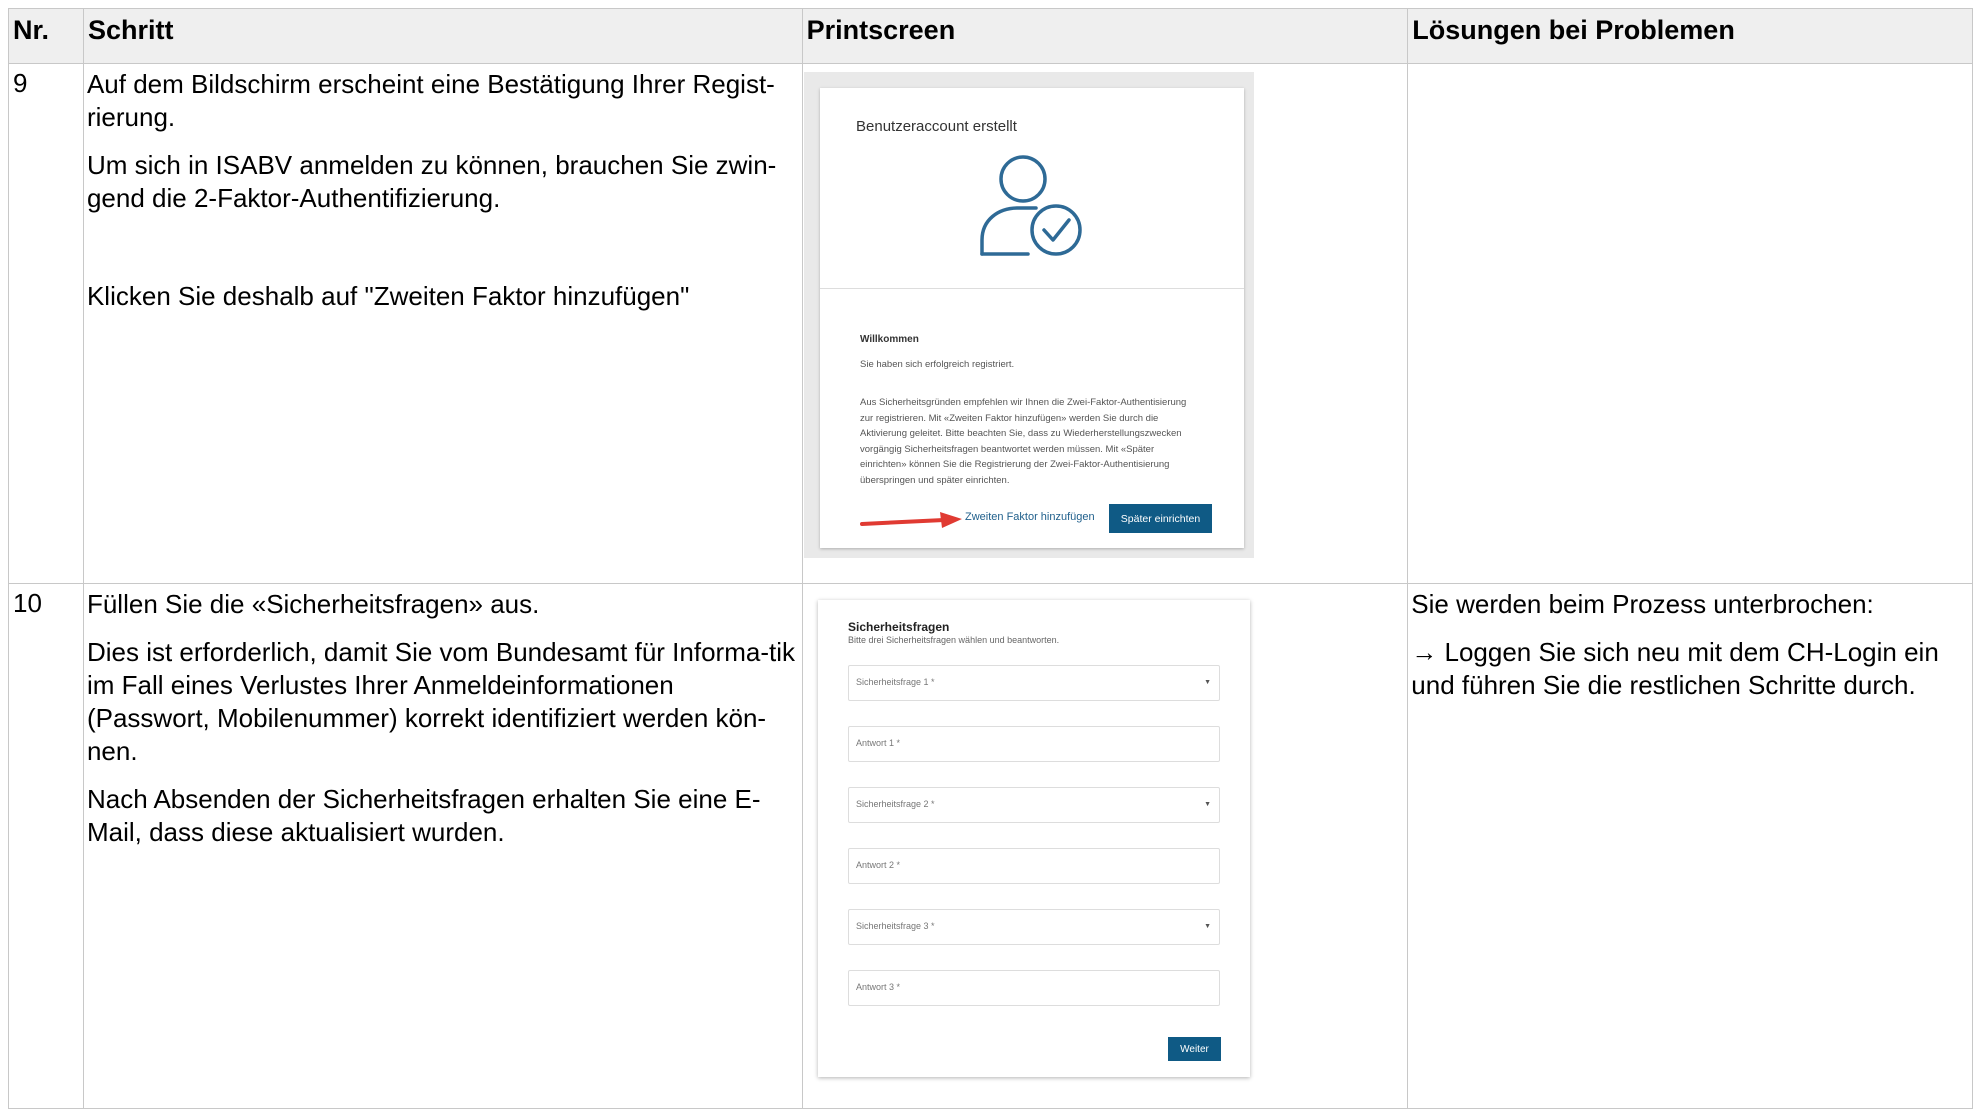  I want to click on answer-3-input: Antwort 3 *, so click(1034, 988).